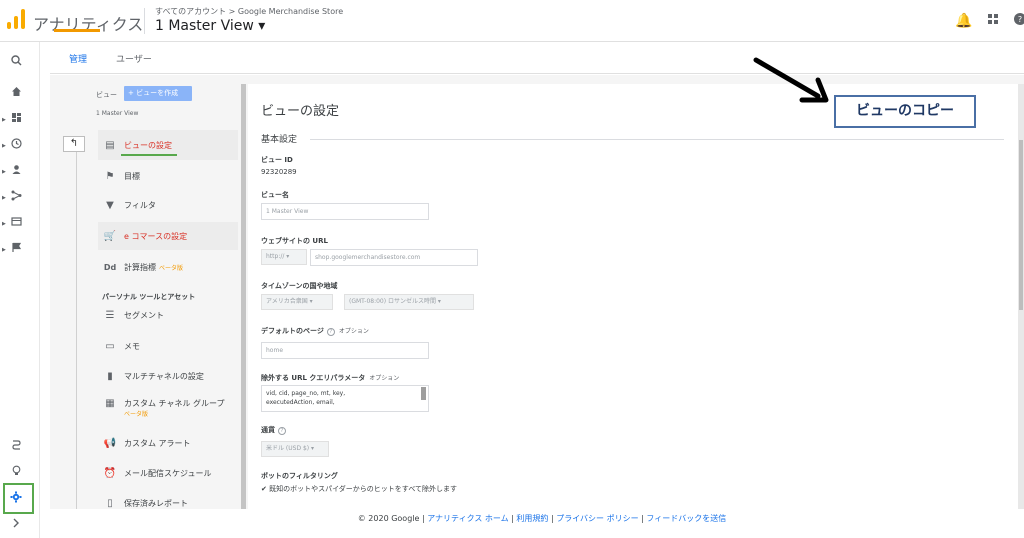 Image resolution: width=1024 pixels, height=538 pixels. I want to click on note-icon: ▭, so click(110, 346).